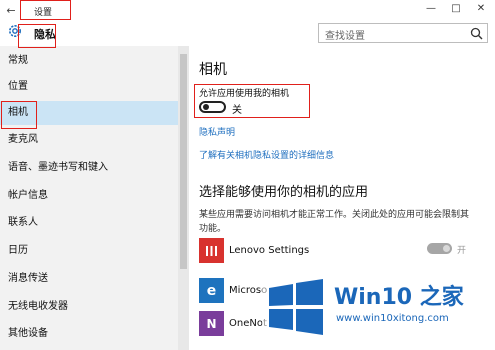  What do you see at coordinates (431, 9) in the screenshot?
I see `minimize-button: —` at bounding box center [431, 9].